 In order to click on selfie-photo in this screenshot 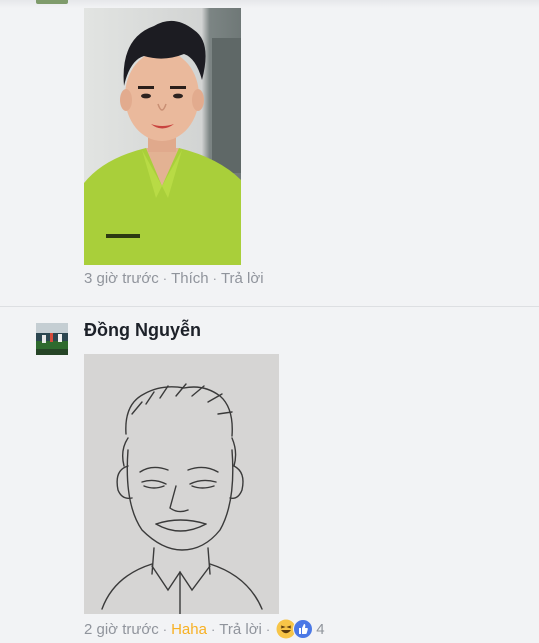, I will do `click(162, 136)`.